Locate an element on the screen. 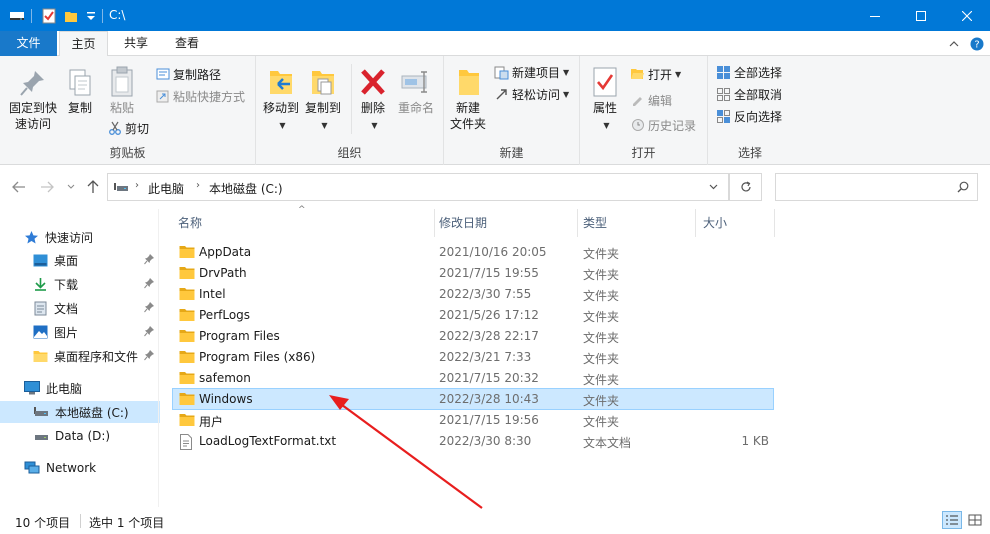  table-row: AppData 2021/10/16 20:05 文件夹 is located at coordinates (473, 252).